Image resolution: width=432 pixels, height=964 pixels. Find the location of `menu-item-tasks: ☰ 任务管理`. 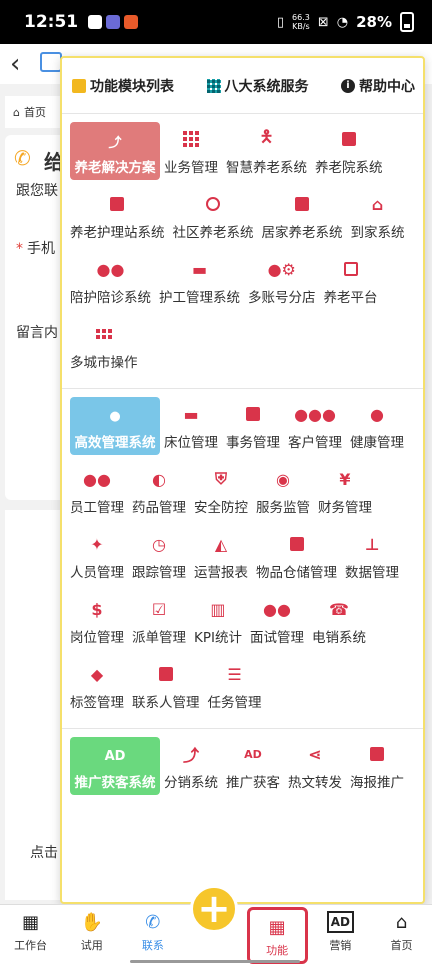

menu-item-tasks: ☰ 任务管理 is located at coordinates (235, 687).